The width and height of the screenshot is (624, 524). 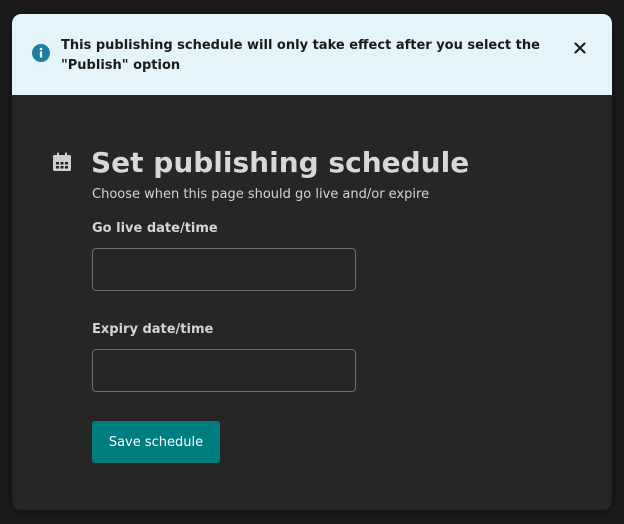 I want to click on expiry-input, so click(x=224, y=370).